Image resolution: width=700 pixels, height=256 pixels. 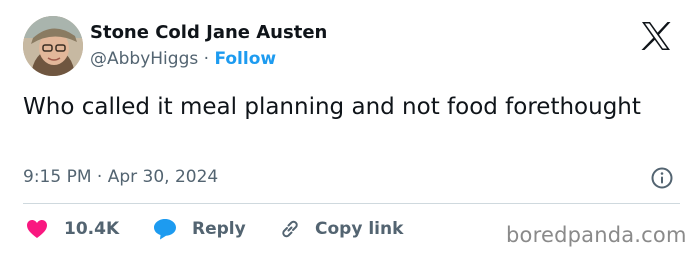 What do you see at coordinates (359, 229) in the screenshot?
I see `copy-link-label: Copy link` at bounding box center [359, 229].